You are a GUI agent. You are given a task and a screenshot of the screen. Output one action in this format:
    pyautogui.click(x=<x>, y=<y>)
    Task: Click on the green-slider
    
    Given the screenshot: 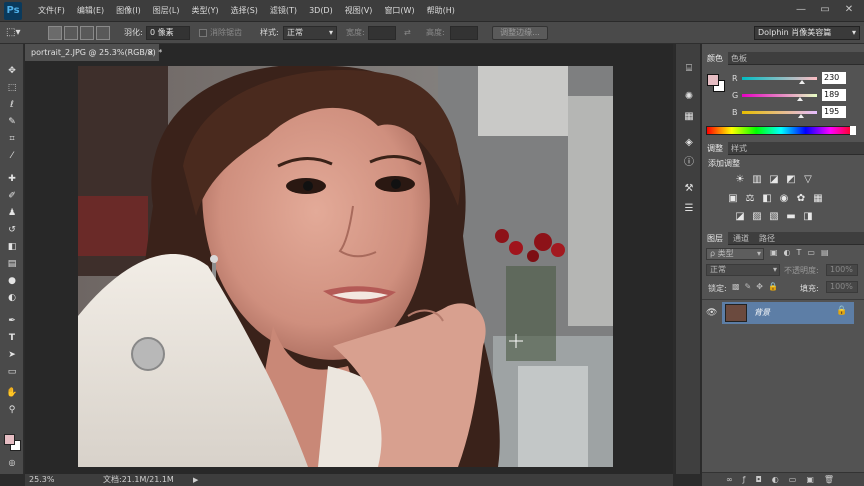 What is the action you would take?
    pyautogui.click(x=779, y=95)
    